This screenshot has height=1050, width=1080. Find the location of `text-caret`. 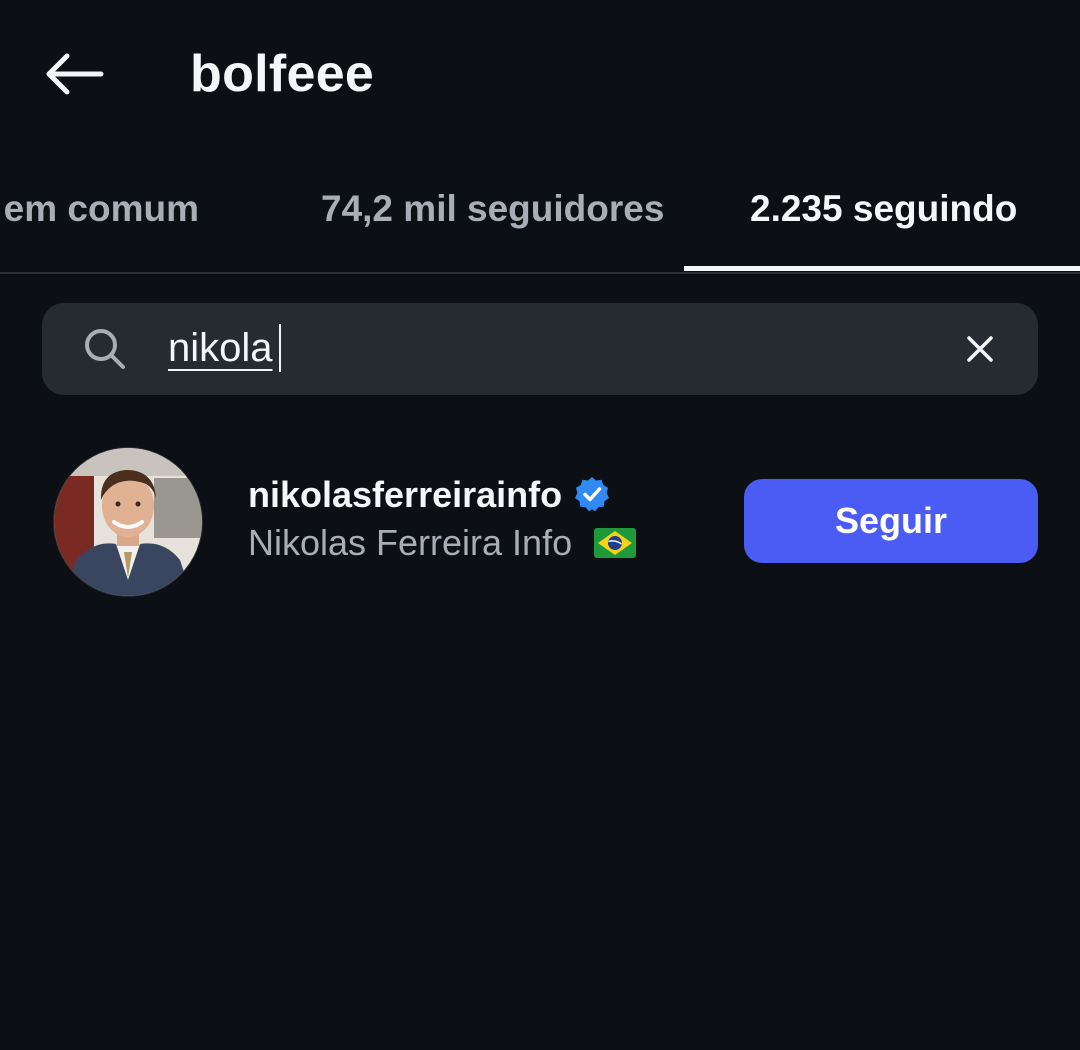

text-caret is located at coordinates (280, 348).